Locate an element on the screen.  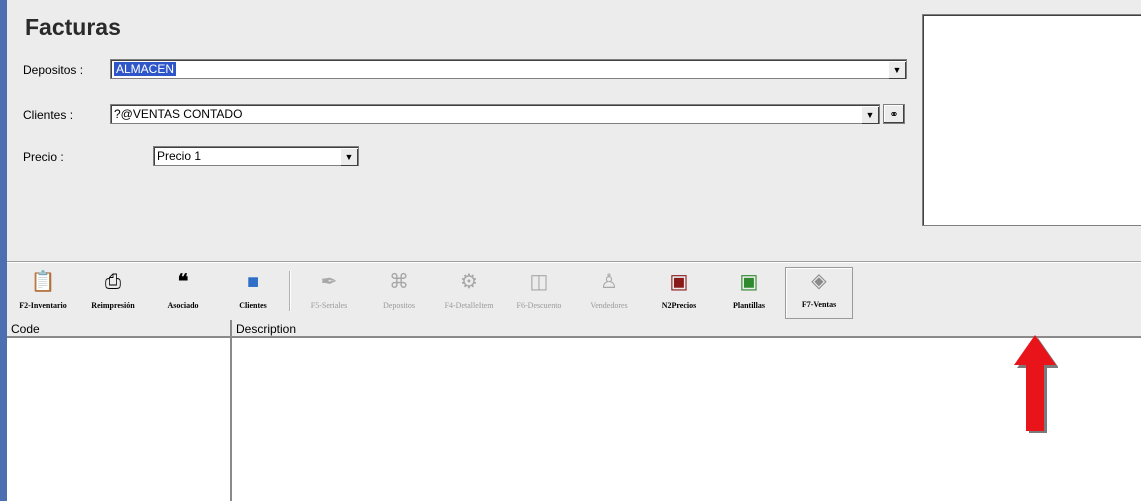
price-book-icon: ▣ is located at coordinates (679, 282).